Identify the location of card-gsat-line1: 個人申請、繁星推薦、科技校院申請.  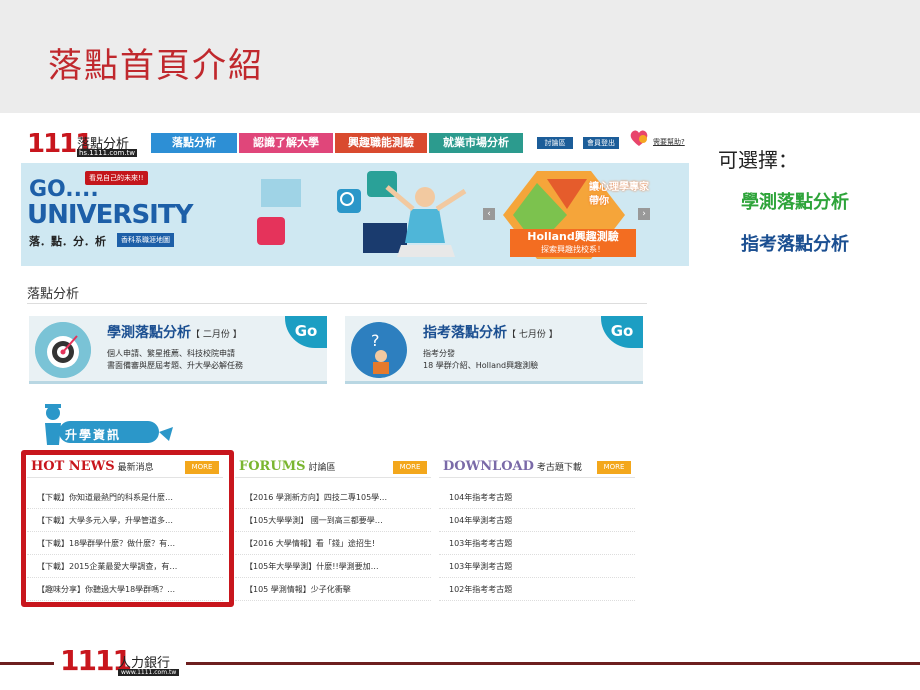
(171, 353).